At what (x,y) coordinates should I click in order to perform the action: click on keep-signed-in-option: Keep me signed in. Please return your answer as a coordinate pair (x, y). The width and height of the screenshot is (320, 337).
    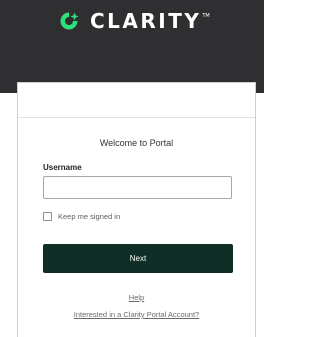
    Looking at the image, I should click on (81, 216).